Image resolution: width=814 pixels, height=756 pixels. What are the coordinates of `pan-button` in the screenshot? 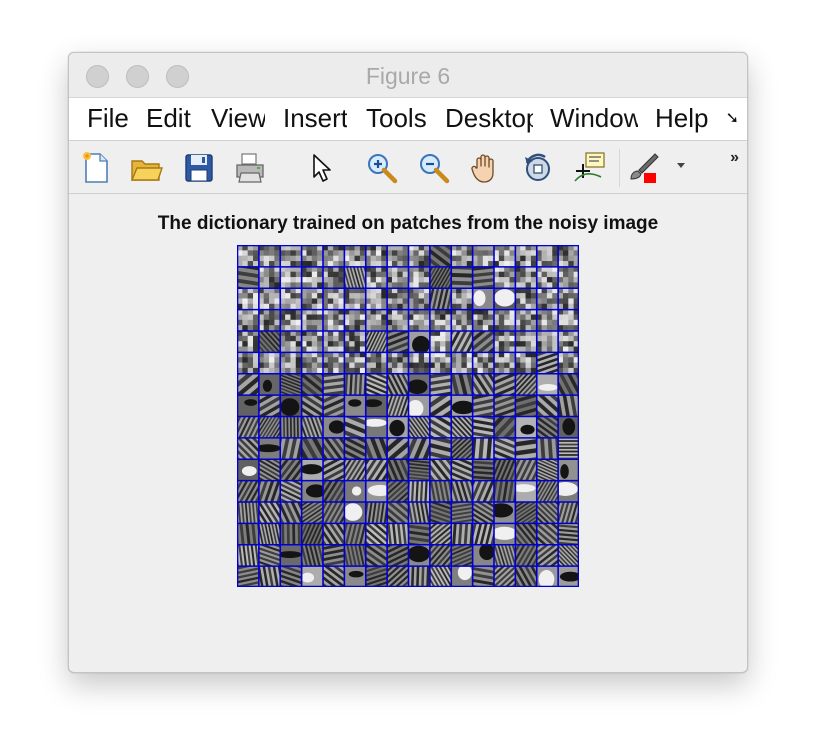 It's located at (486, 168).